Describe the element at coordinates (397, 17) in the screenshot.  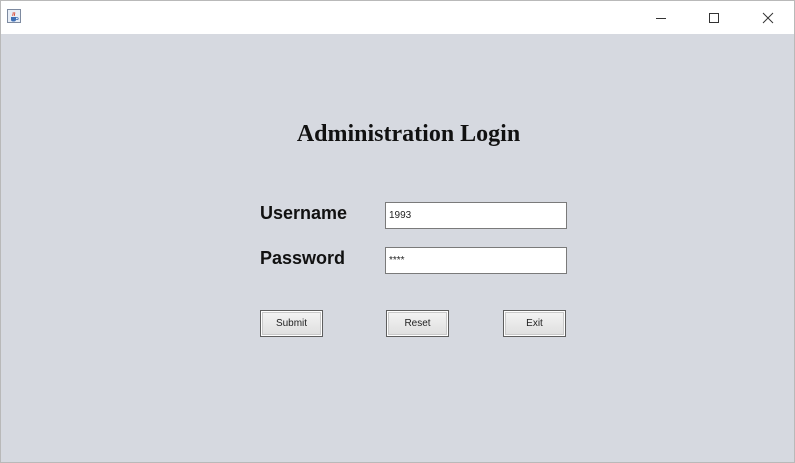
I see `title-bar` at that location.